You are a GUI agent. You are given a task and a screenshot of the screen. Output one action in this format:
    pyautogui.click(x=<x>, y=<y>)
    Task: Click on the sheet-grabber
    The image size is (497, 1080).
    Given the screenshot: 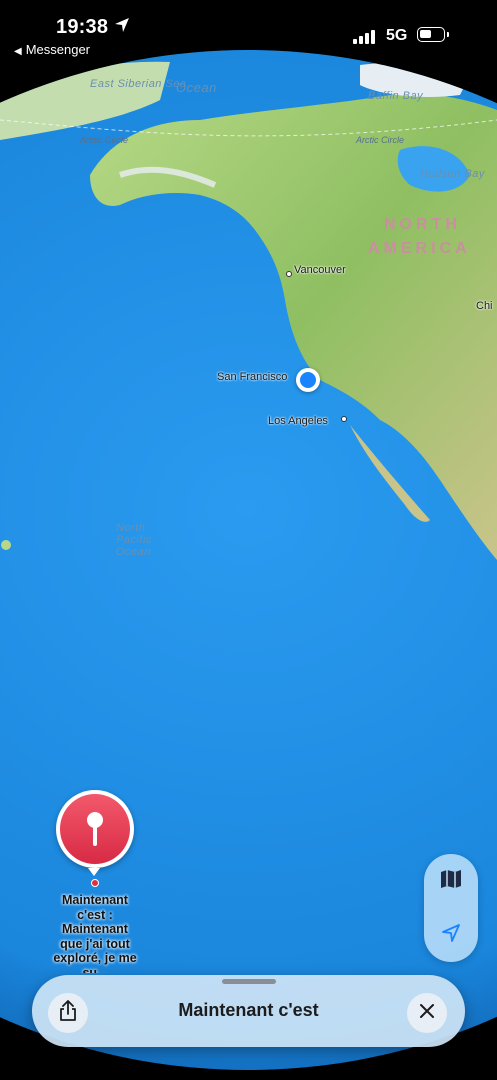 What is the action you would take?
    pyautogui.click(x=249, y=981)
    